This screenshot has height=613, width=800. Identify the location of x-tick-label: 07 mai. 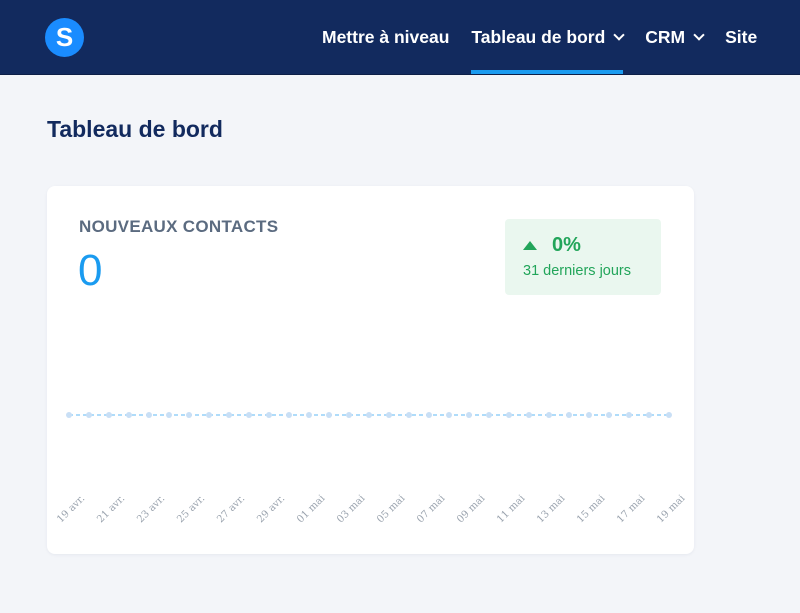
(431, 509).